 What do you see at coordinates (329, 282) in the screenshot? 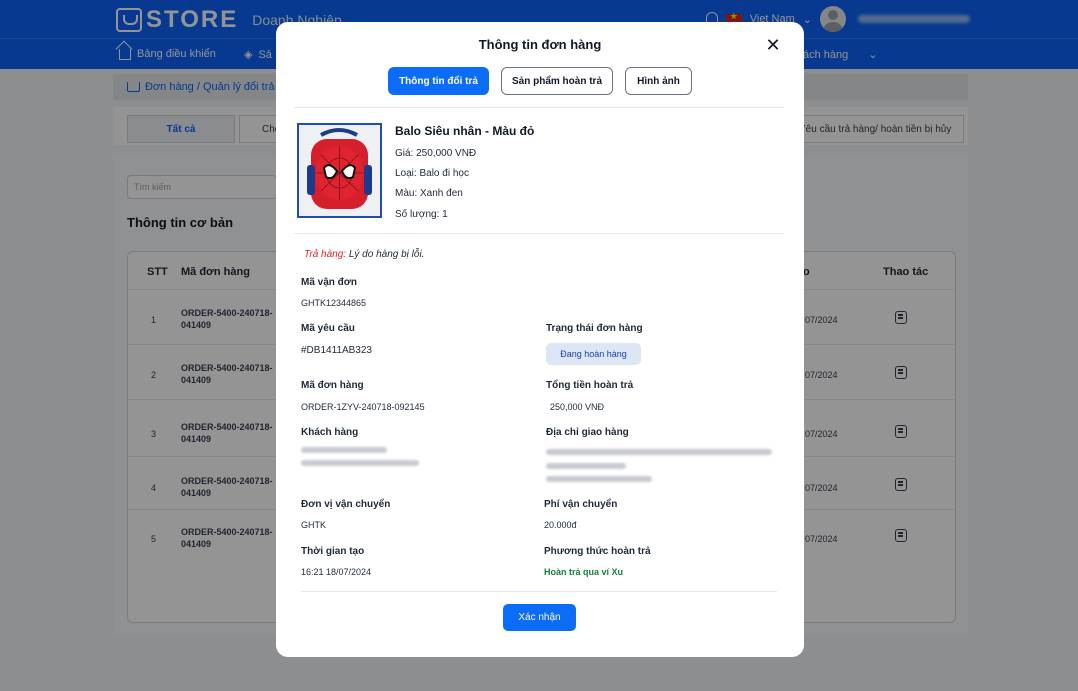
I see `shipping-code-label: Mã vận đơn` at bounding box center [329, 282].